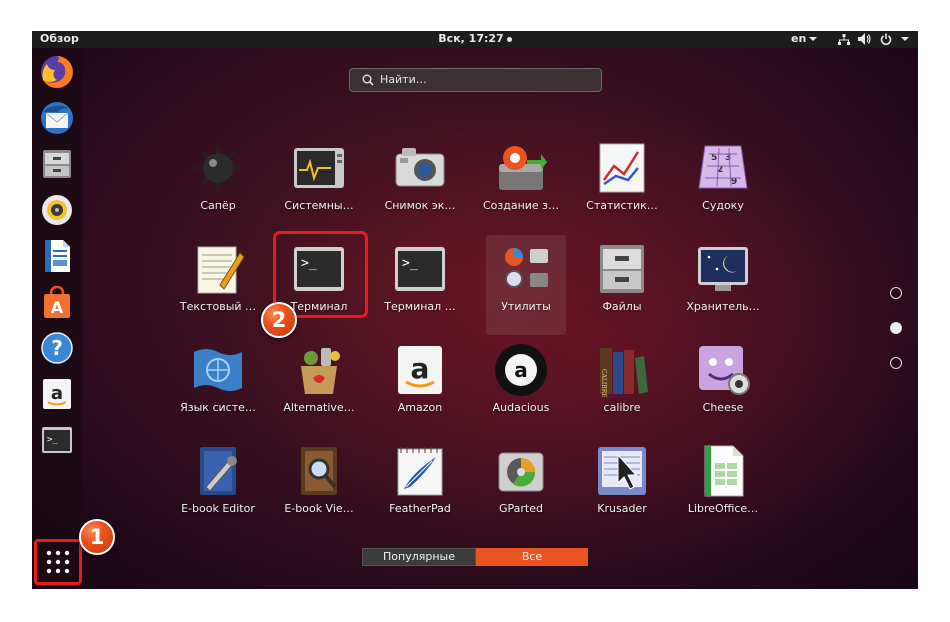 The height and width of the screenshot is (622, 950). Describe the element at coordinates (521, 508) in the screenshot. I see `app-label: GParted` at that location.